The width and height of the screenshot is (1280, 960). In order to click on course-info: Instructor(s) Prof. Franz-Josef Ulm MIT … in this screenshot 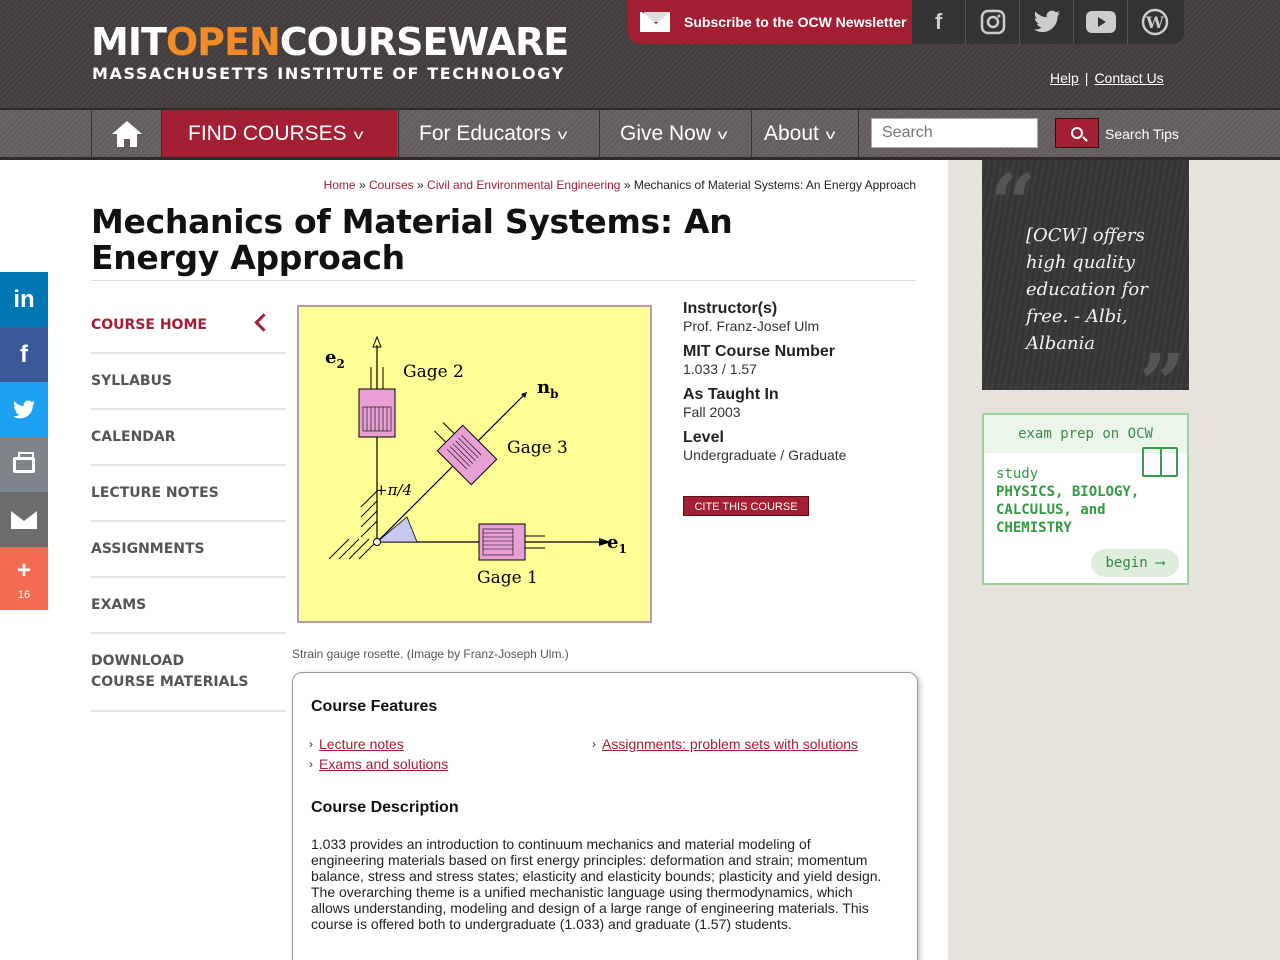, I will do `click(798, 386)`.